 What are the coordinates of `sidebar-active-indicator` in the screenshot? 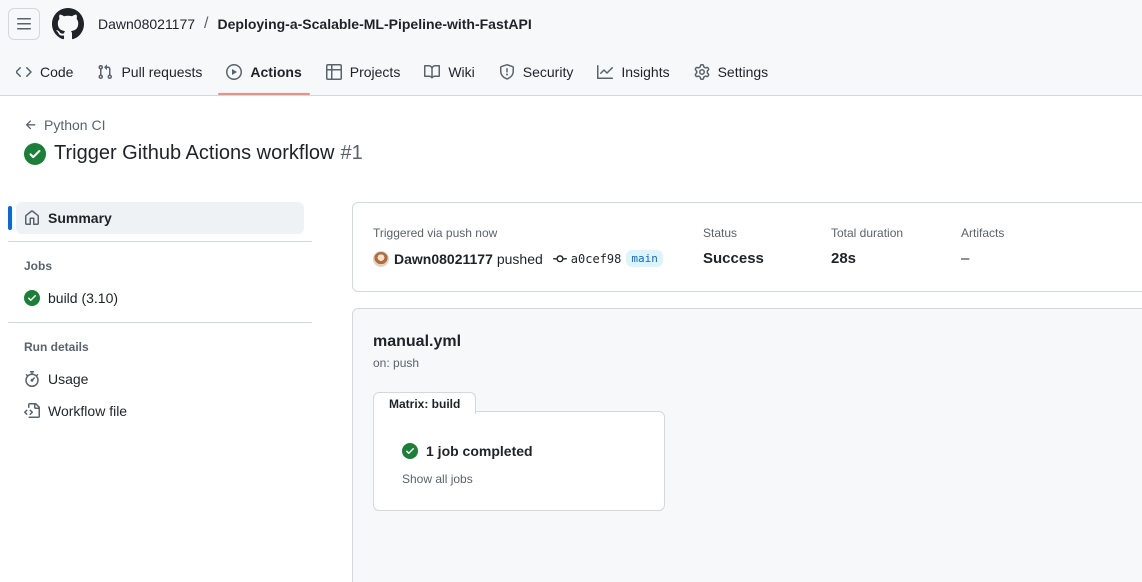 It's located at (10, 218).